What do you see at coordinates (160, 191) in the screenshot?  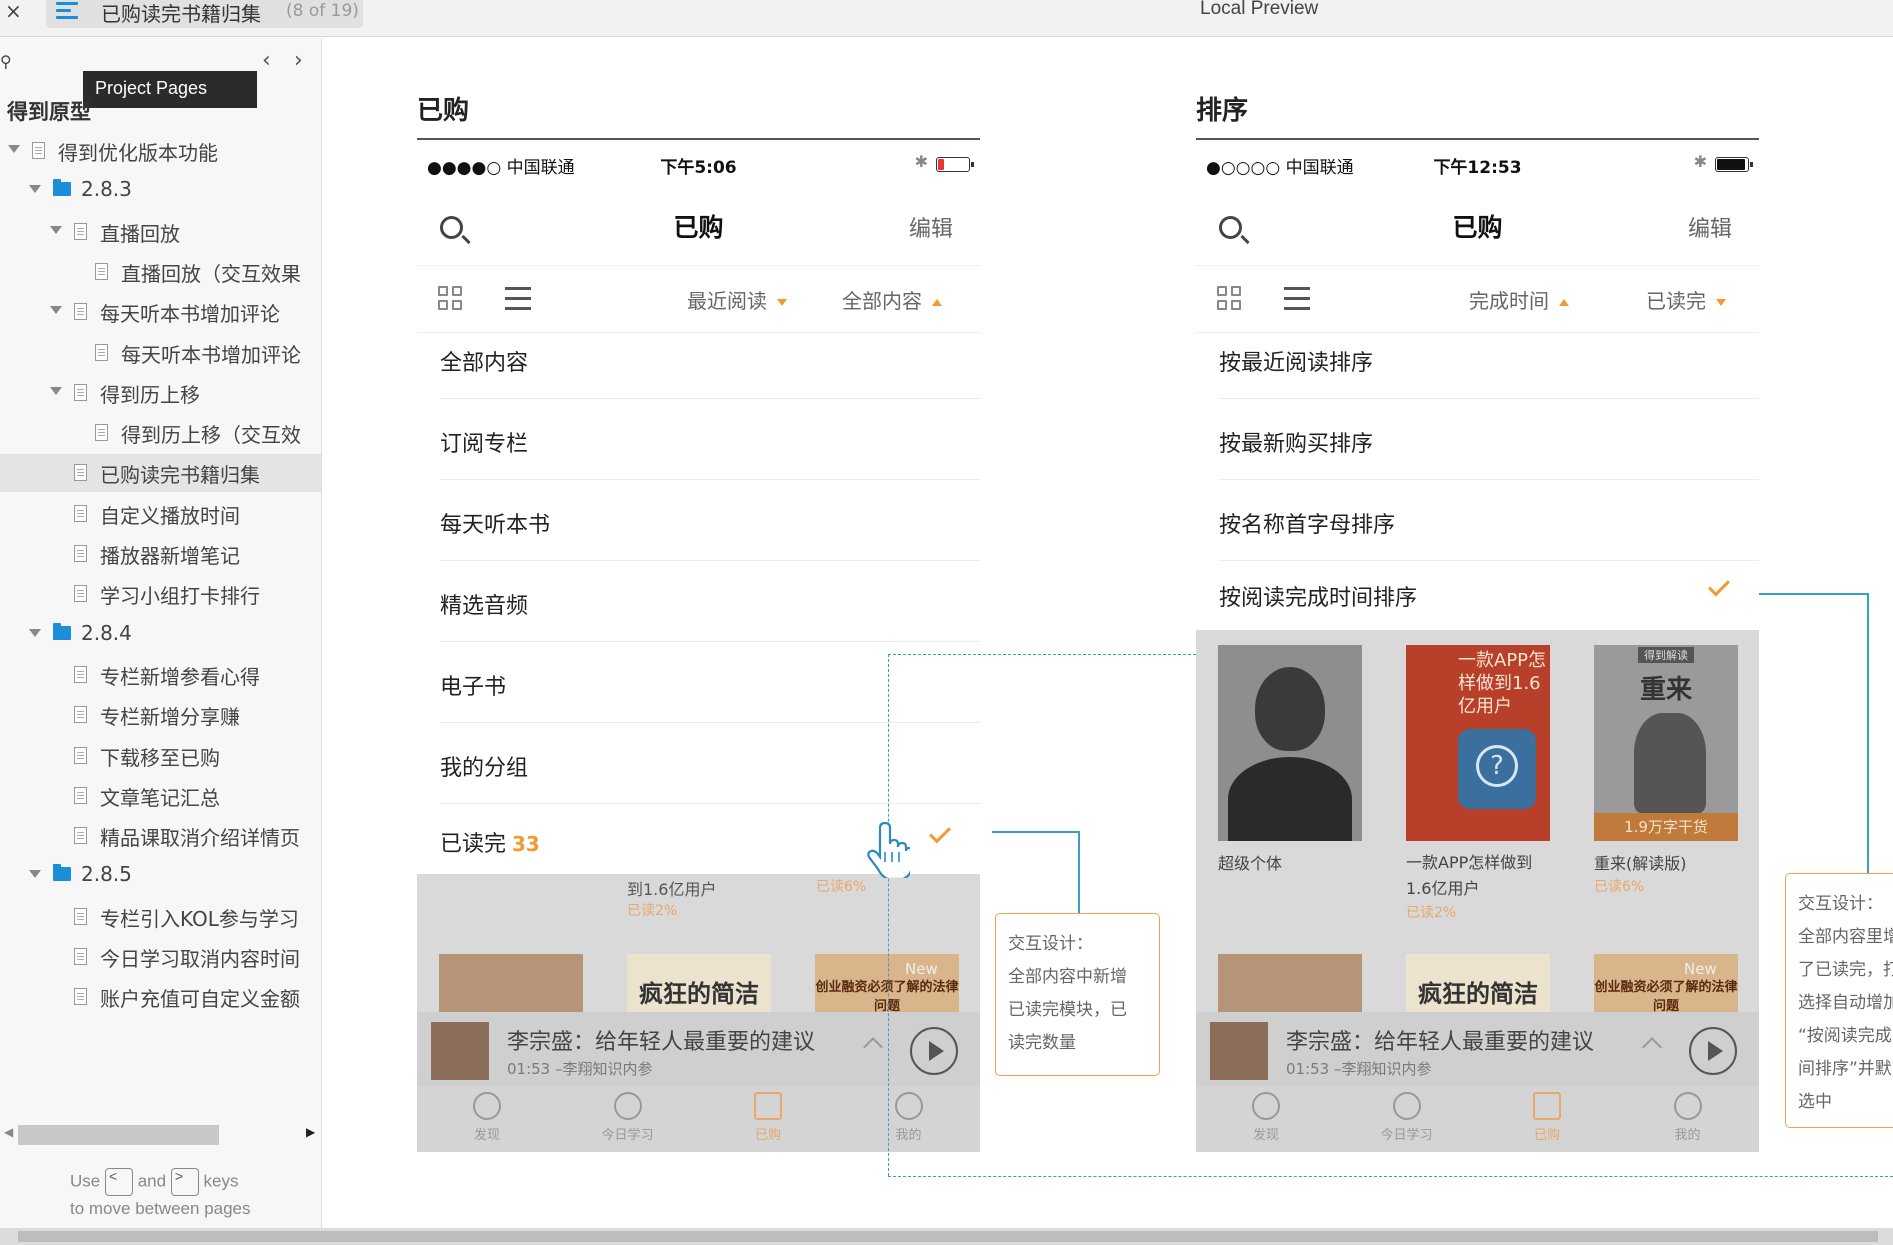 I see `tree-folder: 2.8.3` at bounding box center [160, 191].